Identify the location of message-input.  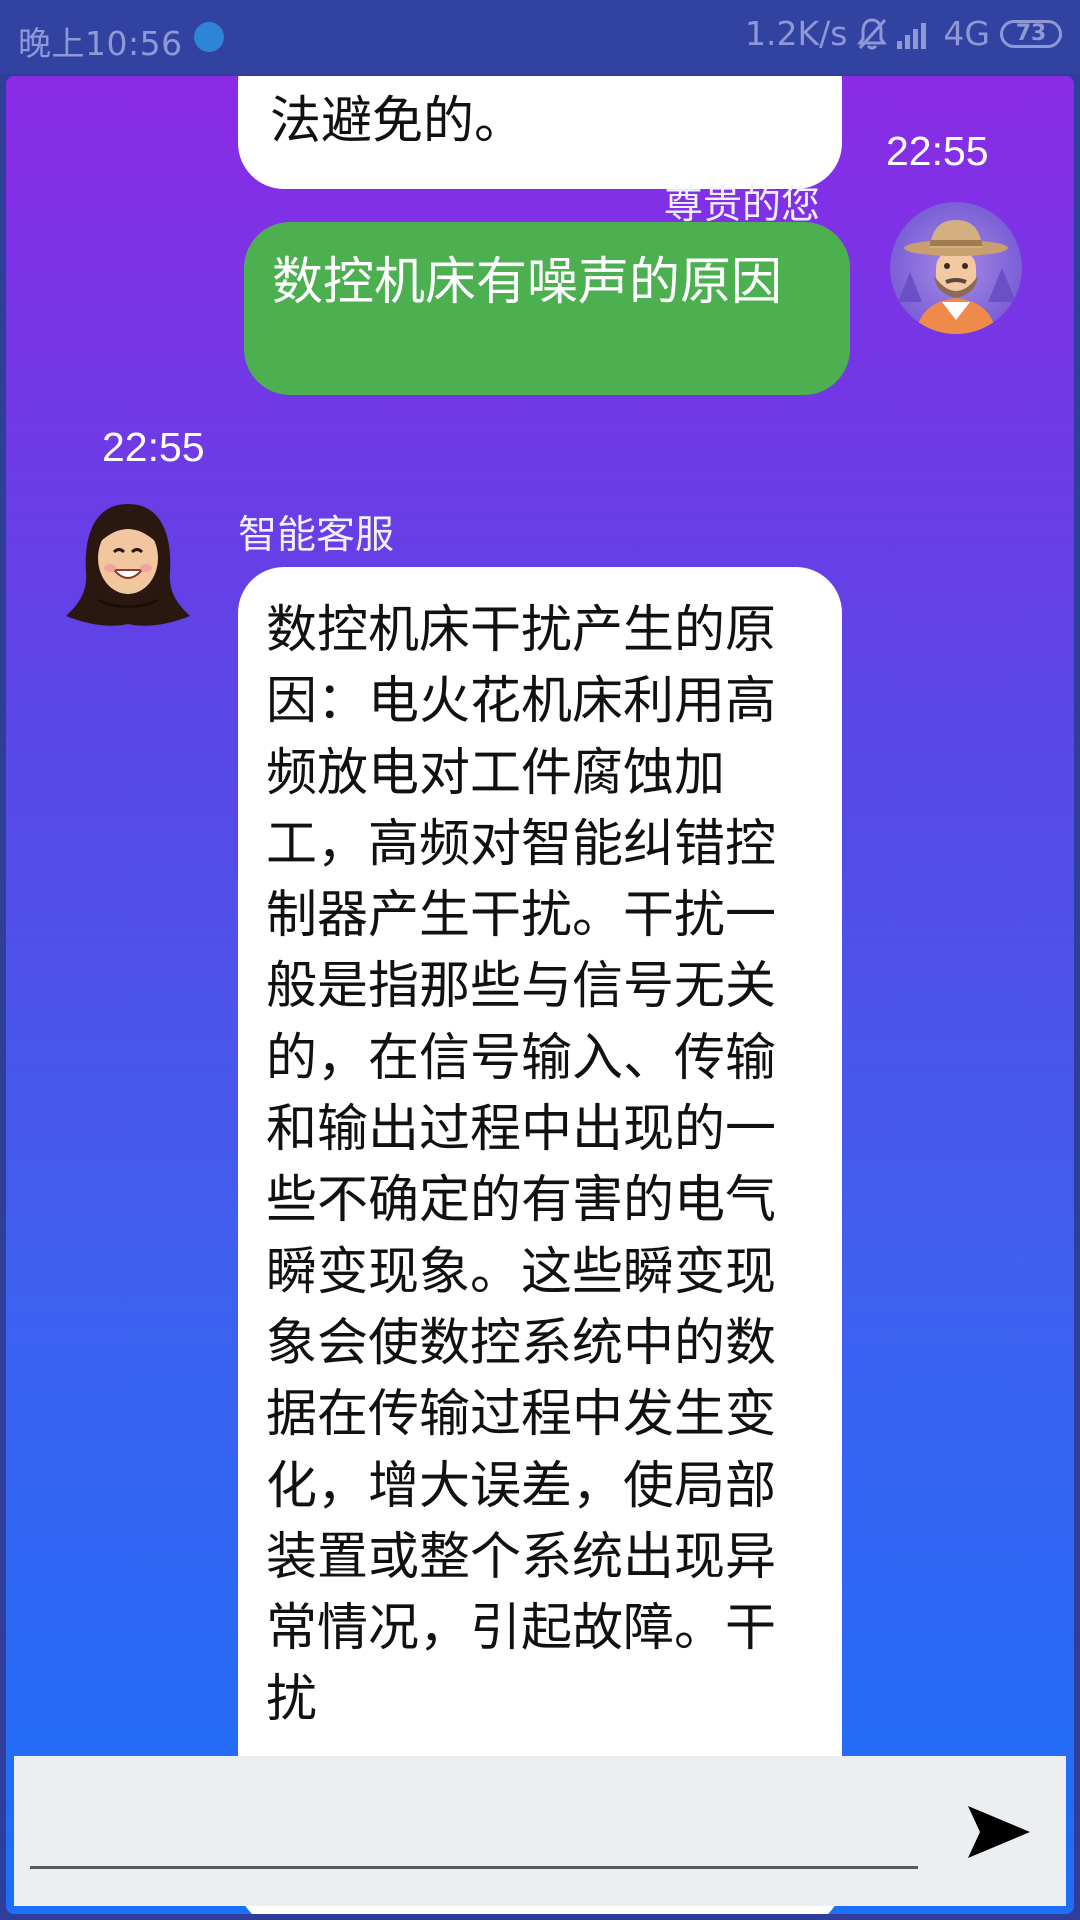
(476, 1825).